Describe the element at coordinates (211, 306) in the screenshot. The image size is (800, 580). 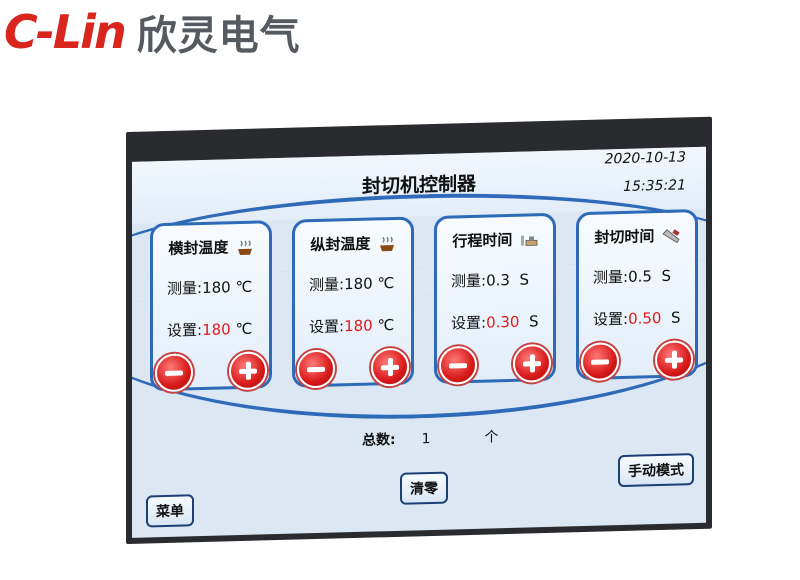
I see `card-horizontal-seal-temp: 横封温度 测量:180 ℃ 设置:180 ℃` at that location.